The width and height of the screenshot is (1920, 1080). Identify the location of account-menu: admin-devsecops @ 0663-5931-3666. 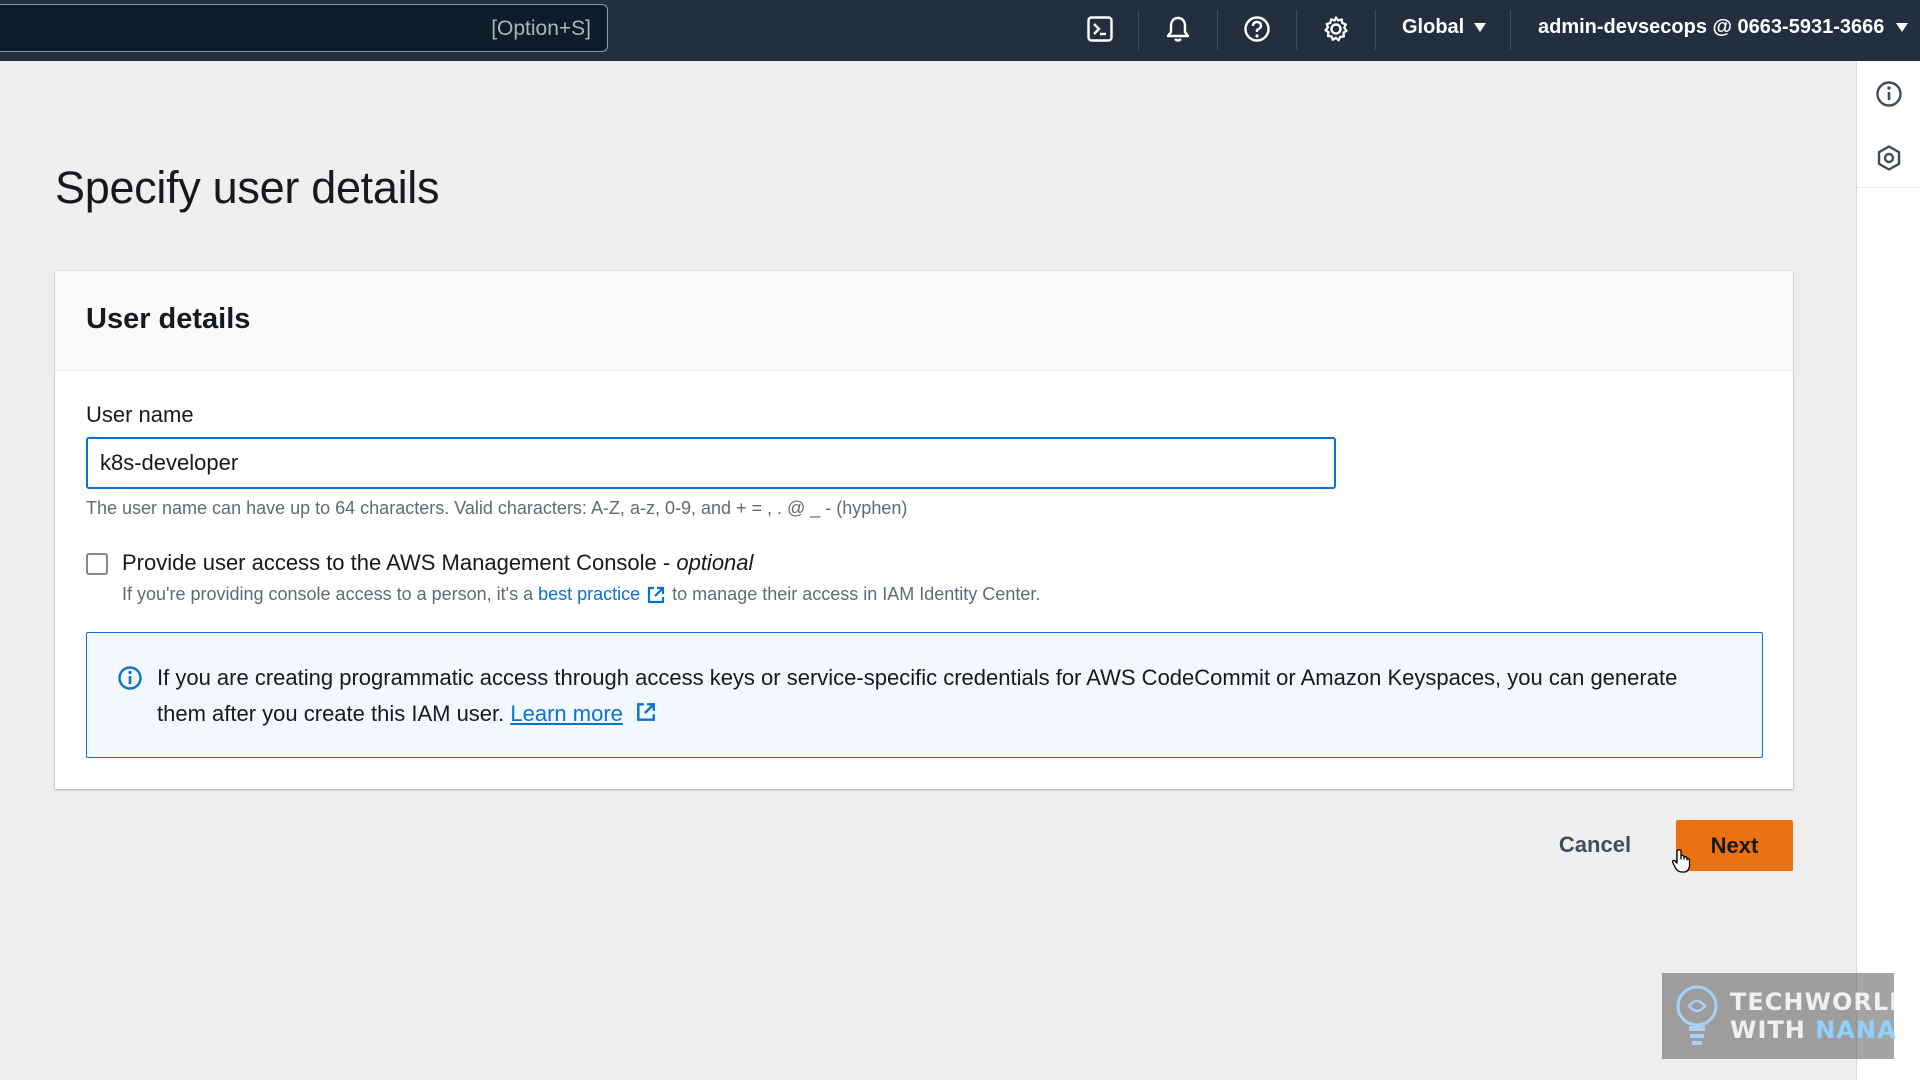
(1723, 27).